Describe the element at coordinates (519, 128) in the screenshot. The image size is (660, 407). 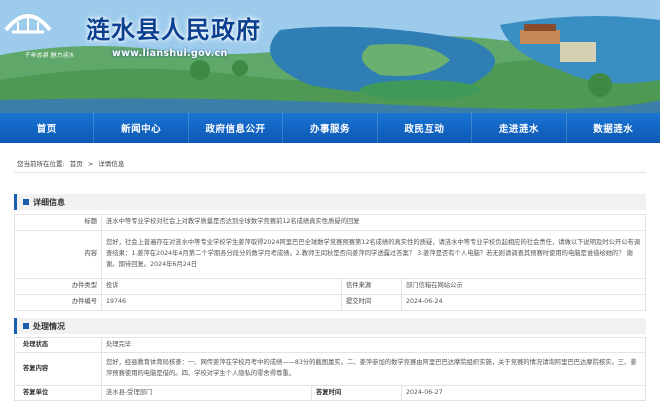
I see `nav-about: 走进涟水` at that location.